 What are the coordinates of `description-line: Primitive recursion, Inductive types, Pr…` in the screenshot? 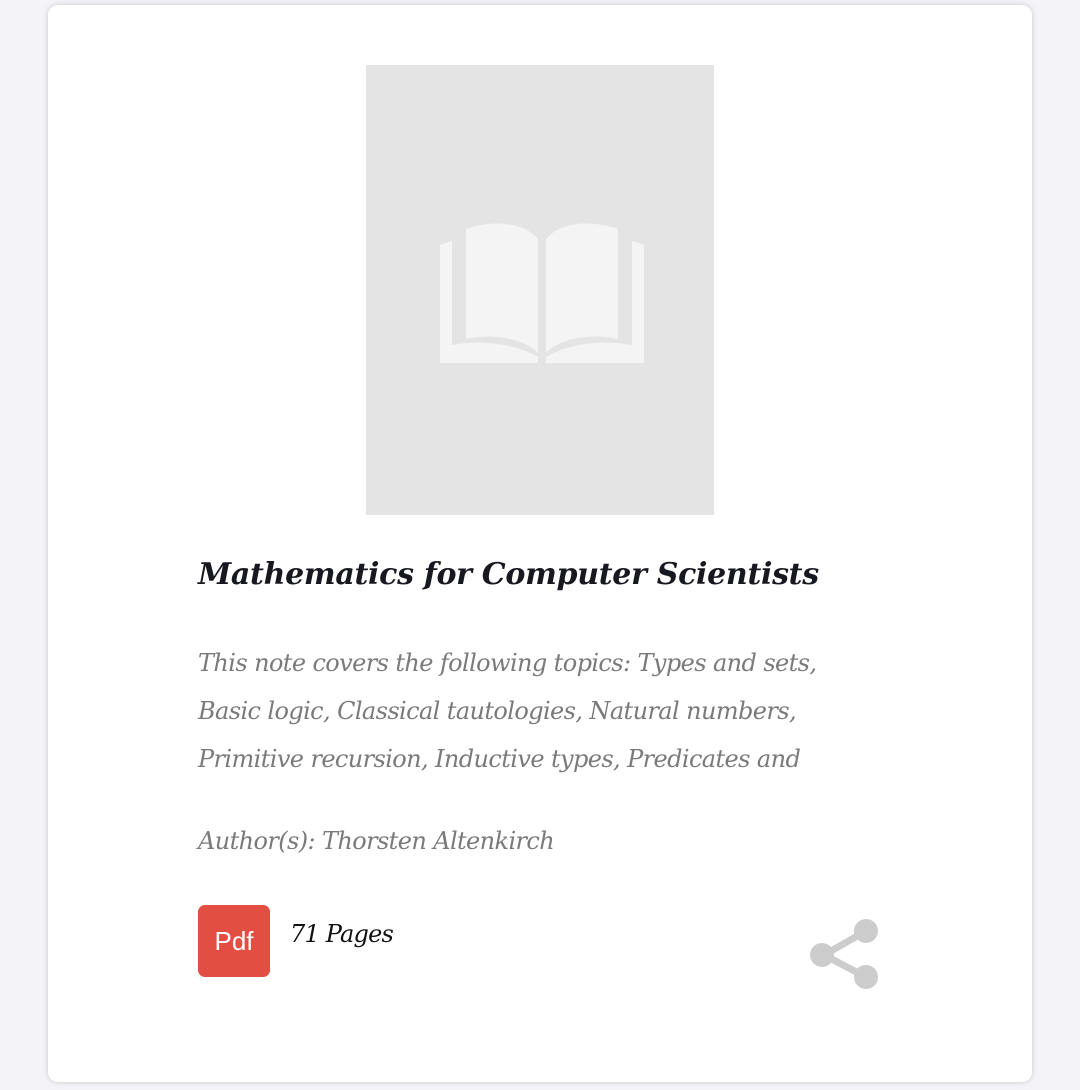 It's located at (499, 759).